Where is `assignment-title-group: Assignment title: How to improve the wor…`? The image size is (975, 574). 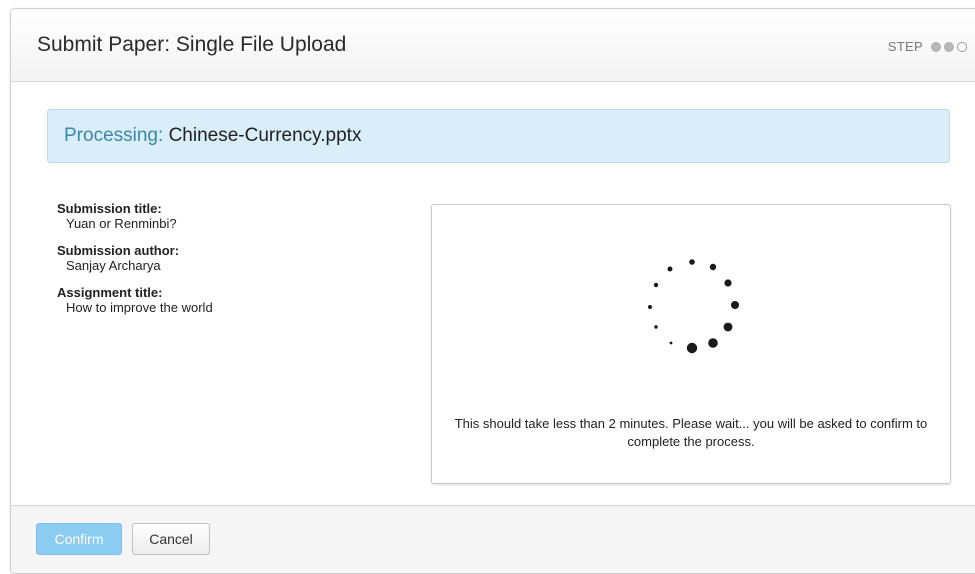 assignment-title-group: Assignment title: How to improve the wor… is located at coordinates (237, 300).